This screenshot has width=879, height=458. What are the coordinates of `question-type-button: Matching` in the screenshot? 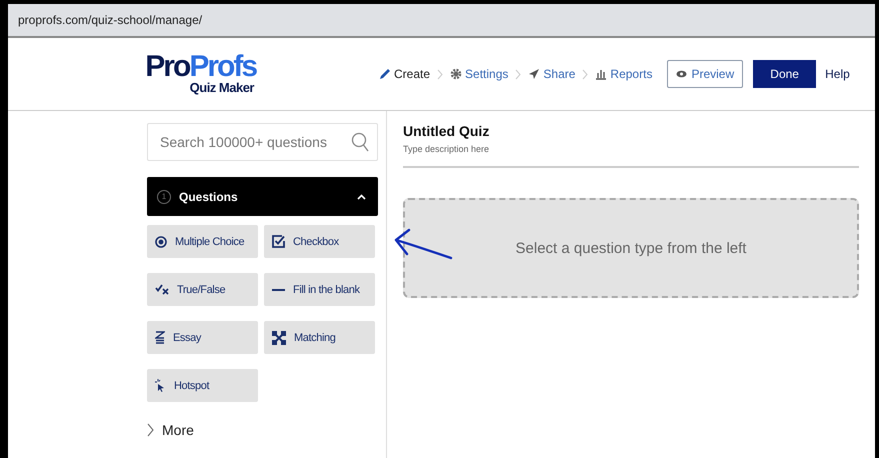 It's located at (319, 337).